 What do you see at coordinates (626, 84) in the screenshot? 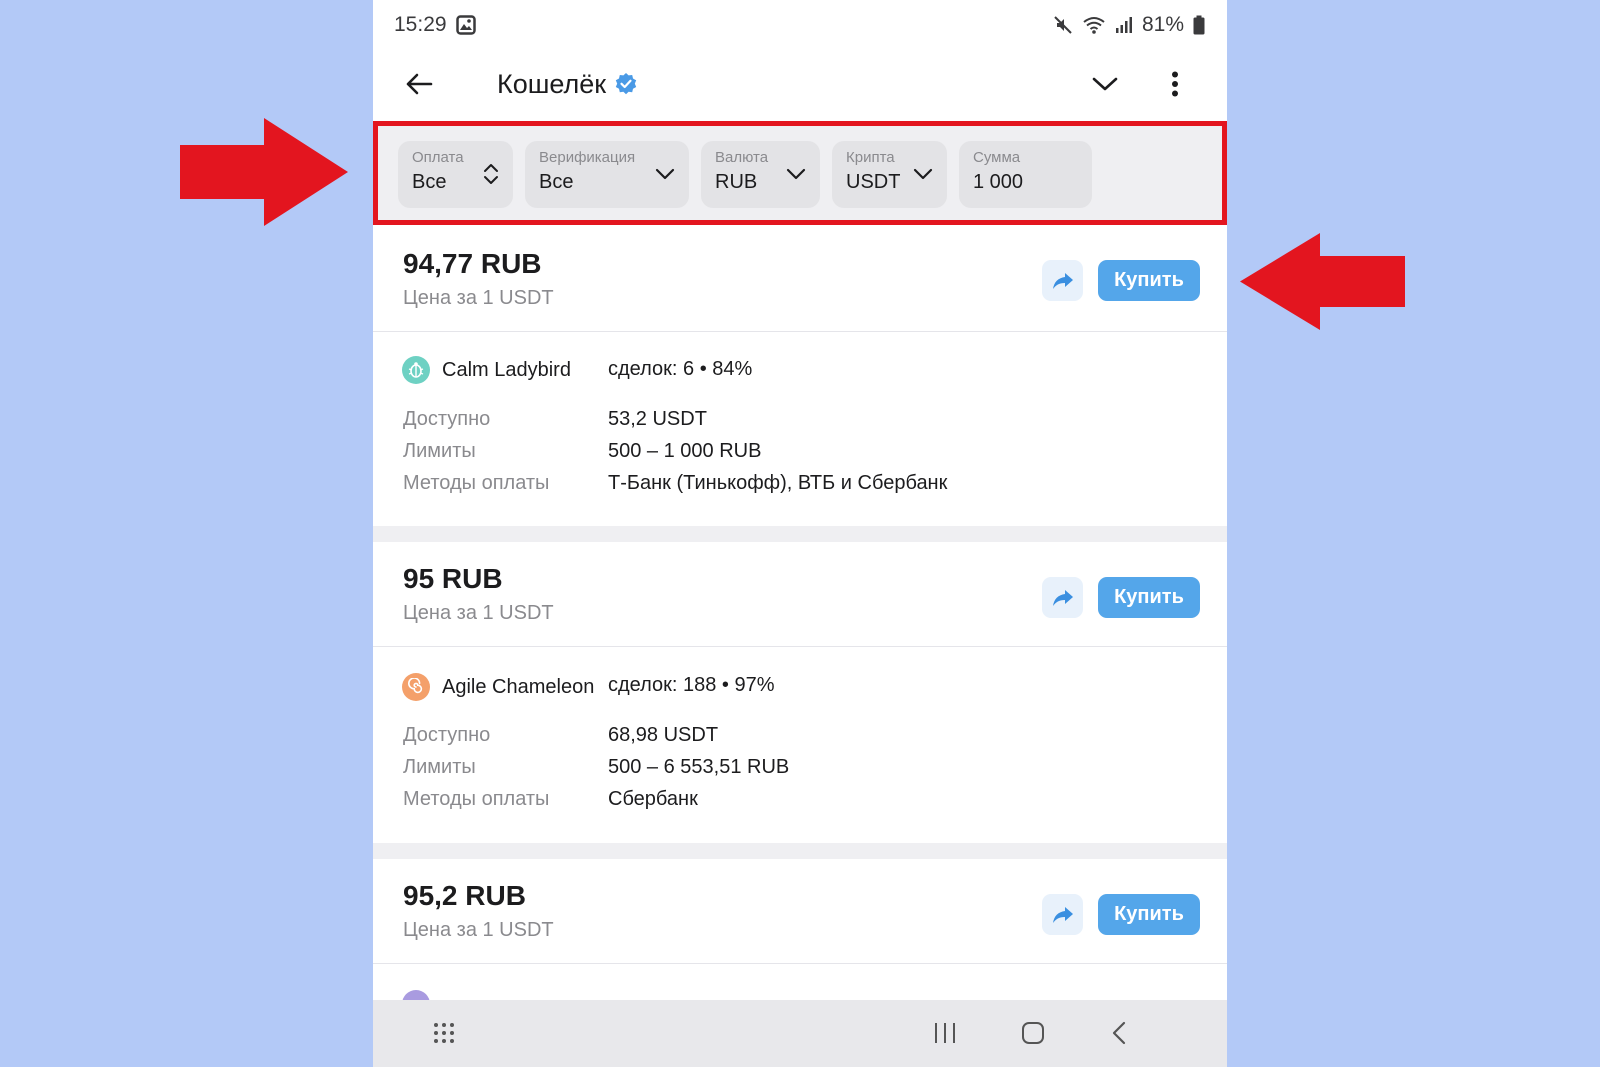
I see `verified-badge-icon` at bounding box center [626, 84].